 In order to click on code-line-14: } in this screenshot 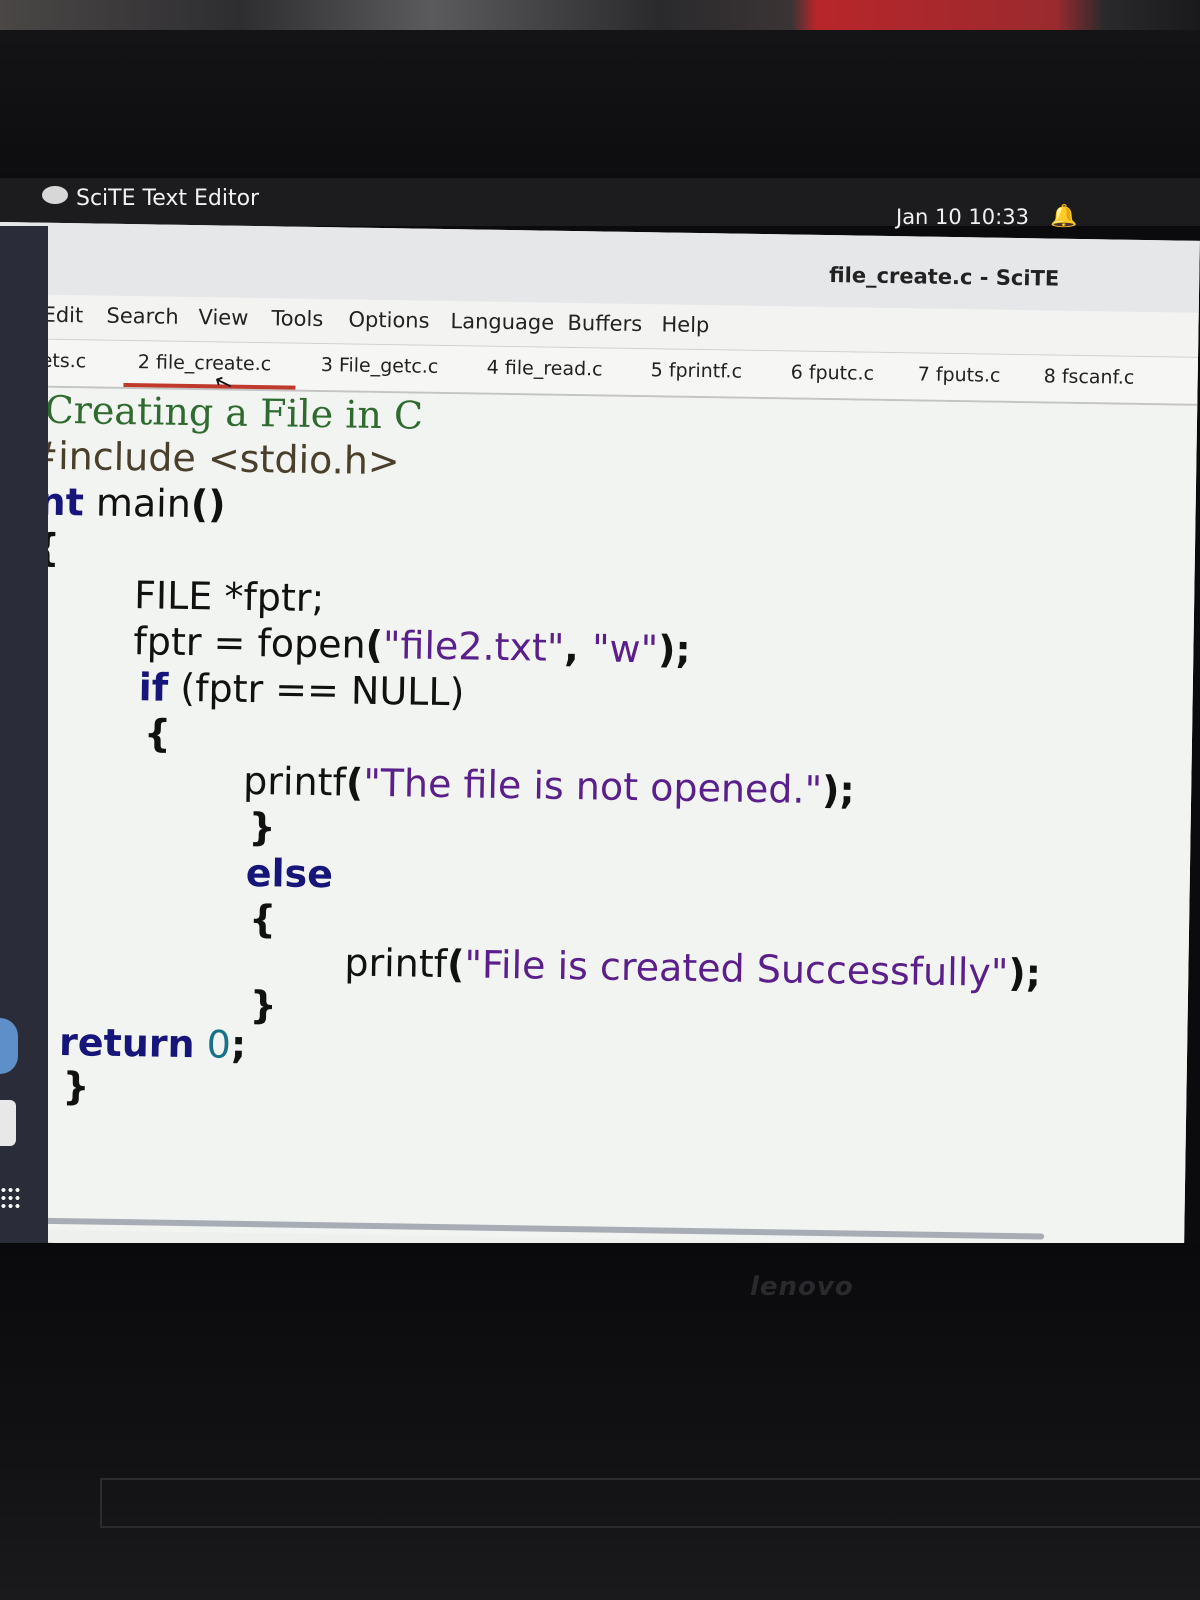, I will do `click(263, 1005)`.